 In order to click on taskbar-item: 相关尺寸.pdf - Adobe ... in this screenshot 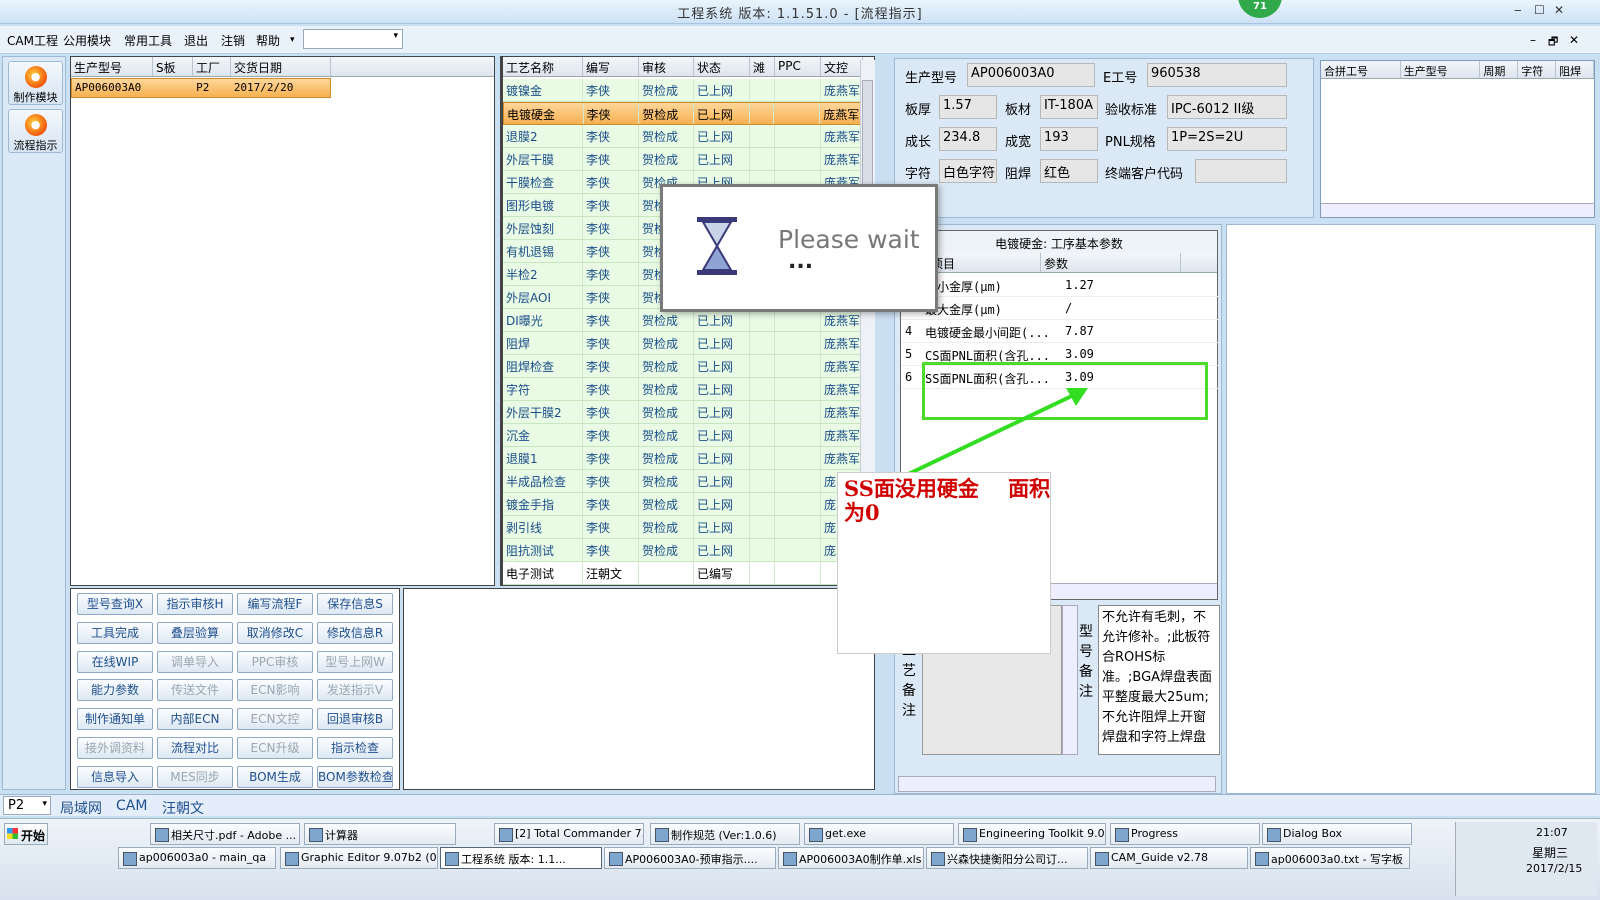, I will do `click(225, 834)`.